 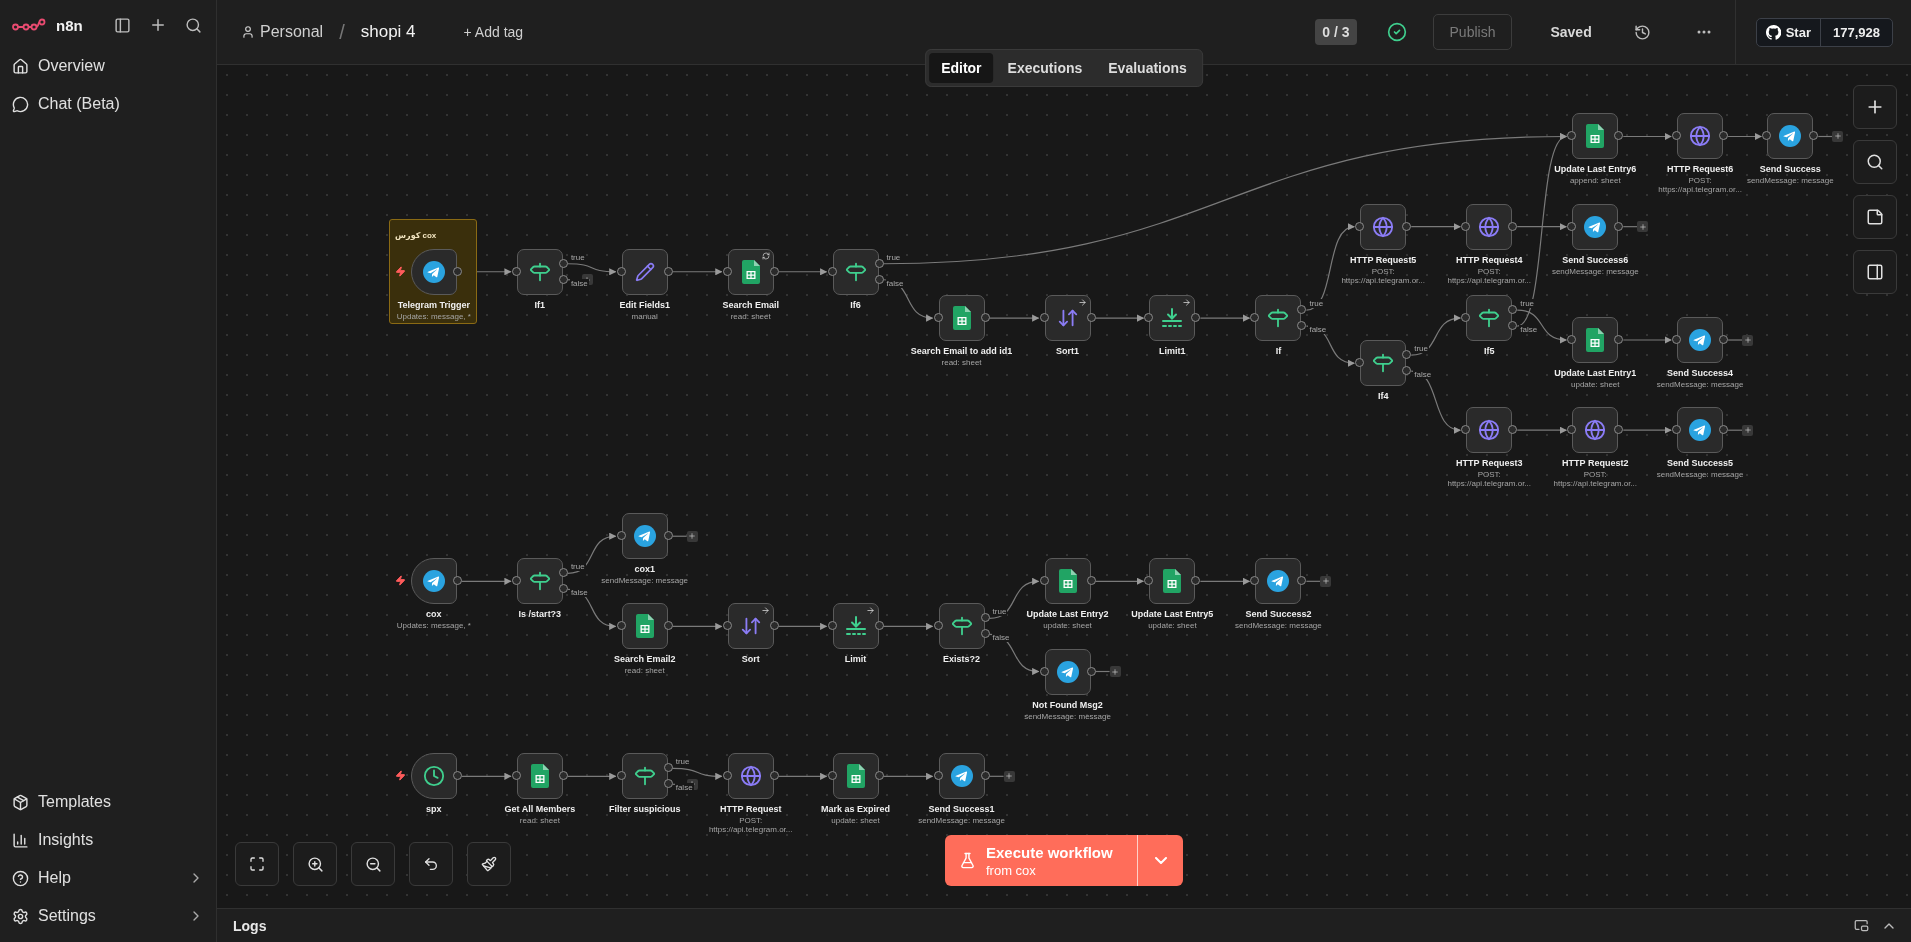 I want to click on node-name: Sort, so click(x=750, y=659).